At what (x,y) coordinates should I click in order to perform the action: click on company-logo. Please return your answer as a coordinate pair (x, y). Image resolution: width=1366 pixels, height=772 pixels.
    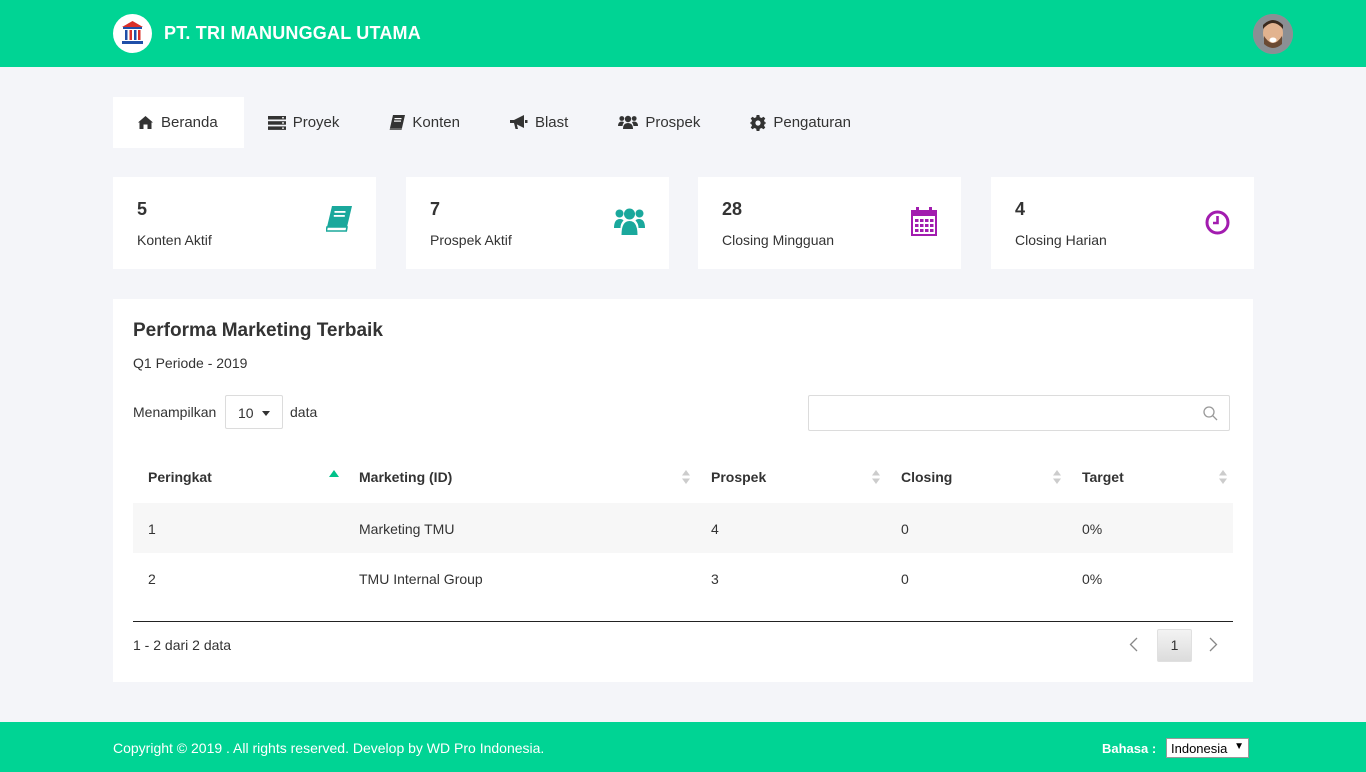
    Looking at the image, I should click on (132, 33).